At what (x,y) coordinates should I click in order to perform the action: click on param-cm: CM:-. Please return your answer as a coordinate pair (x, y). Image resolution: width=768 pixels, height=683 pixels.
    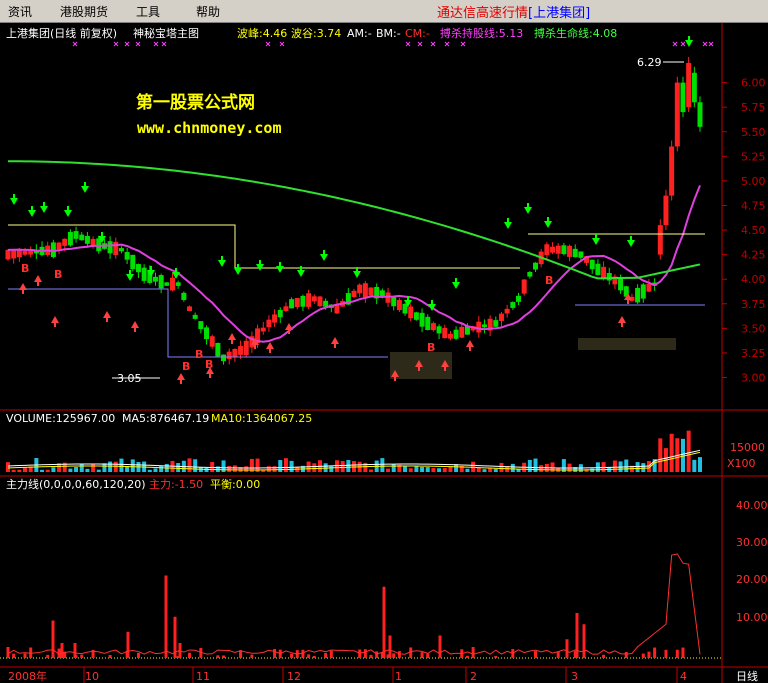
    Looking at the image, I should click on (417, 33).